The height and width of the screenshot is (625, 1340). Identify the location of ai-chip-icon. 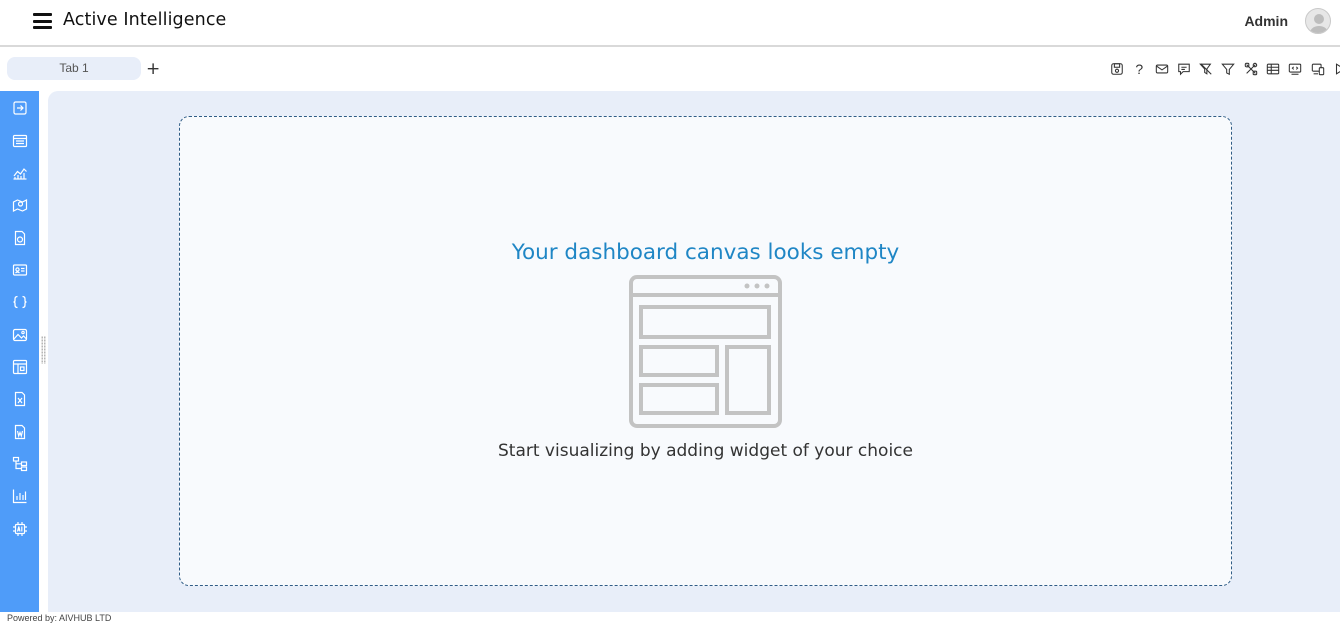
(20, 529).